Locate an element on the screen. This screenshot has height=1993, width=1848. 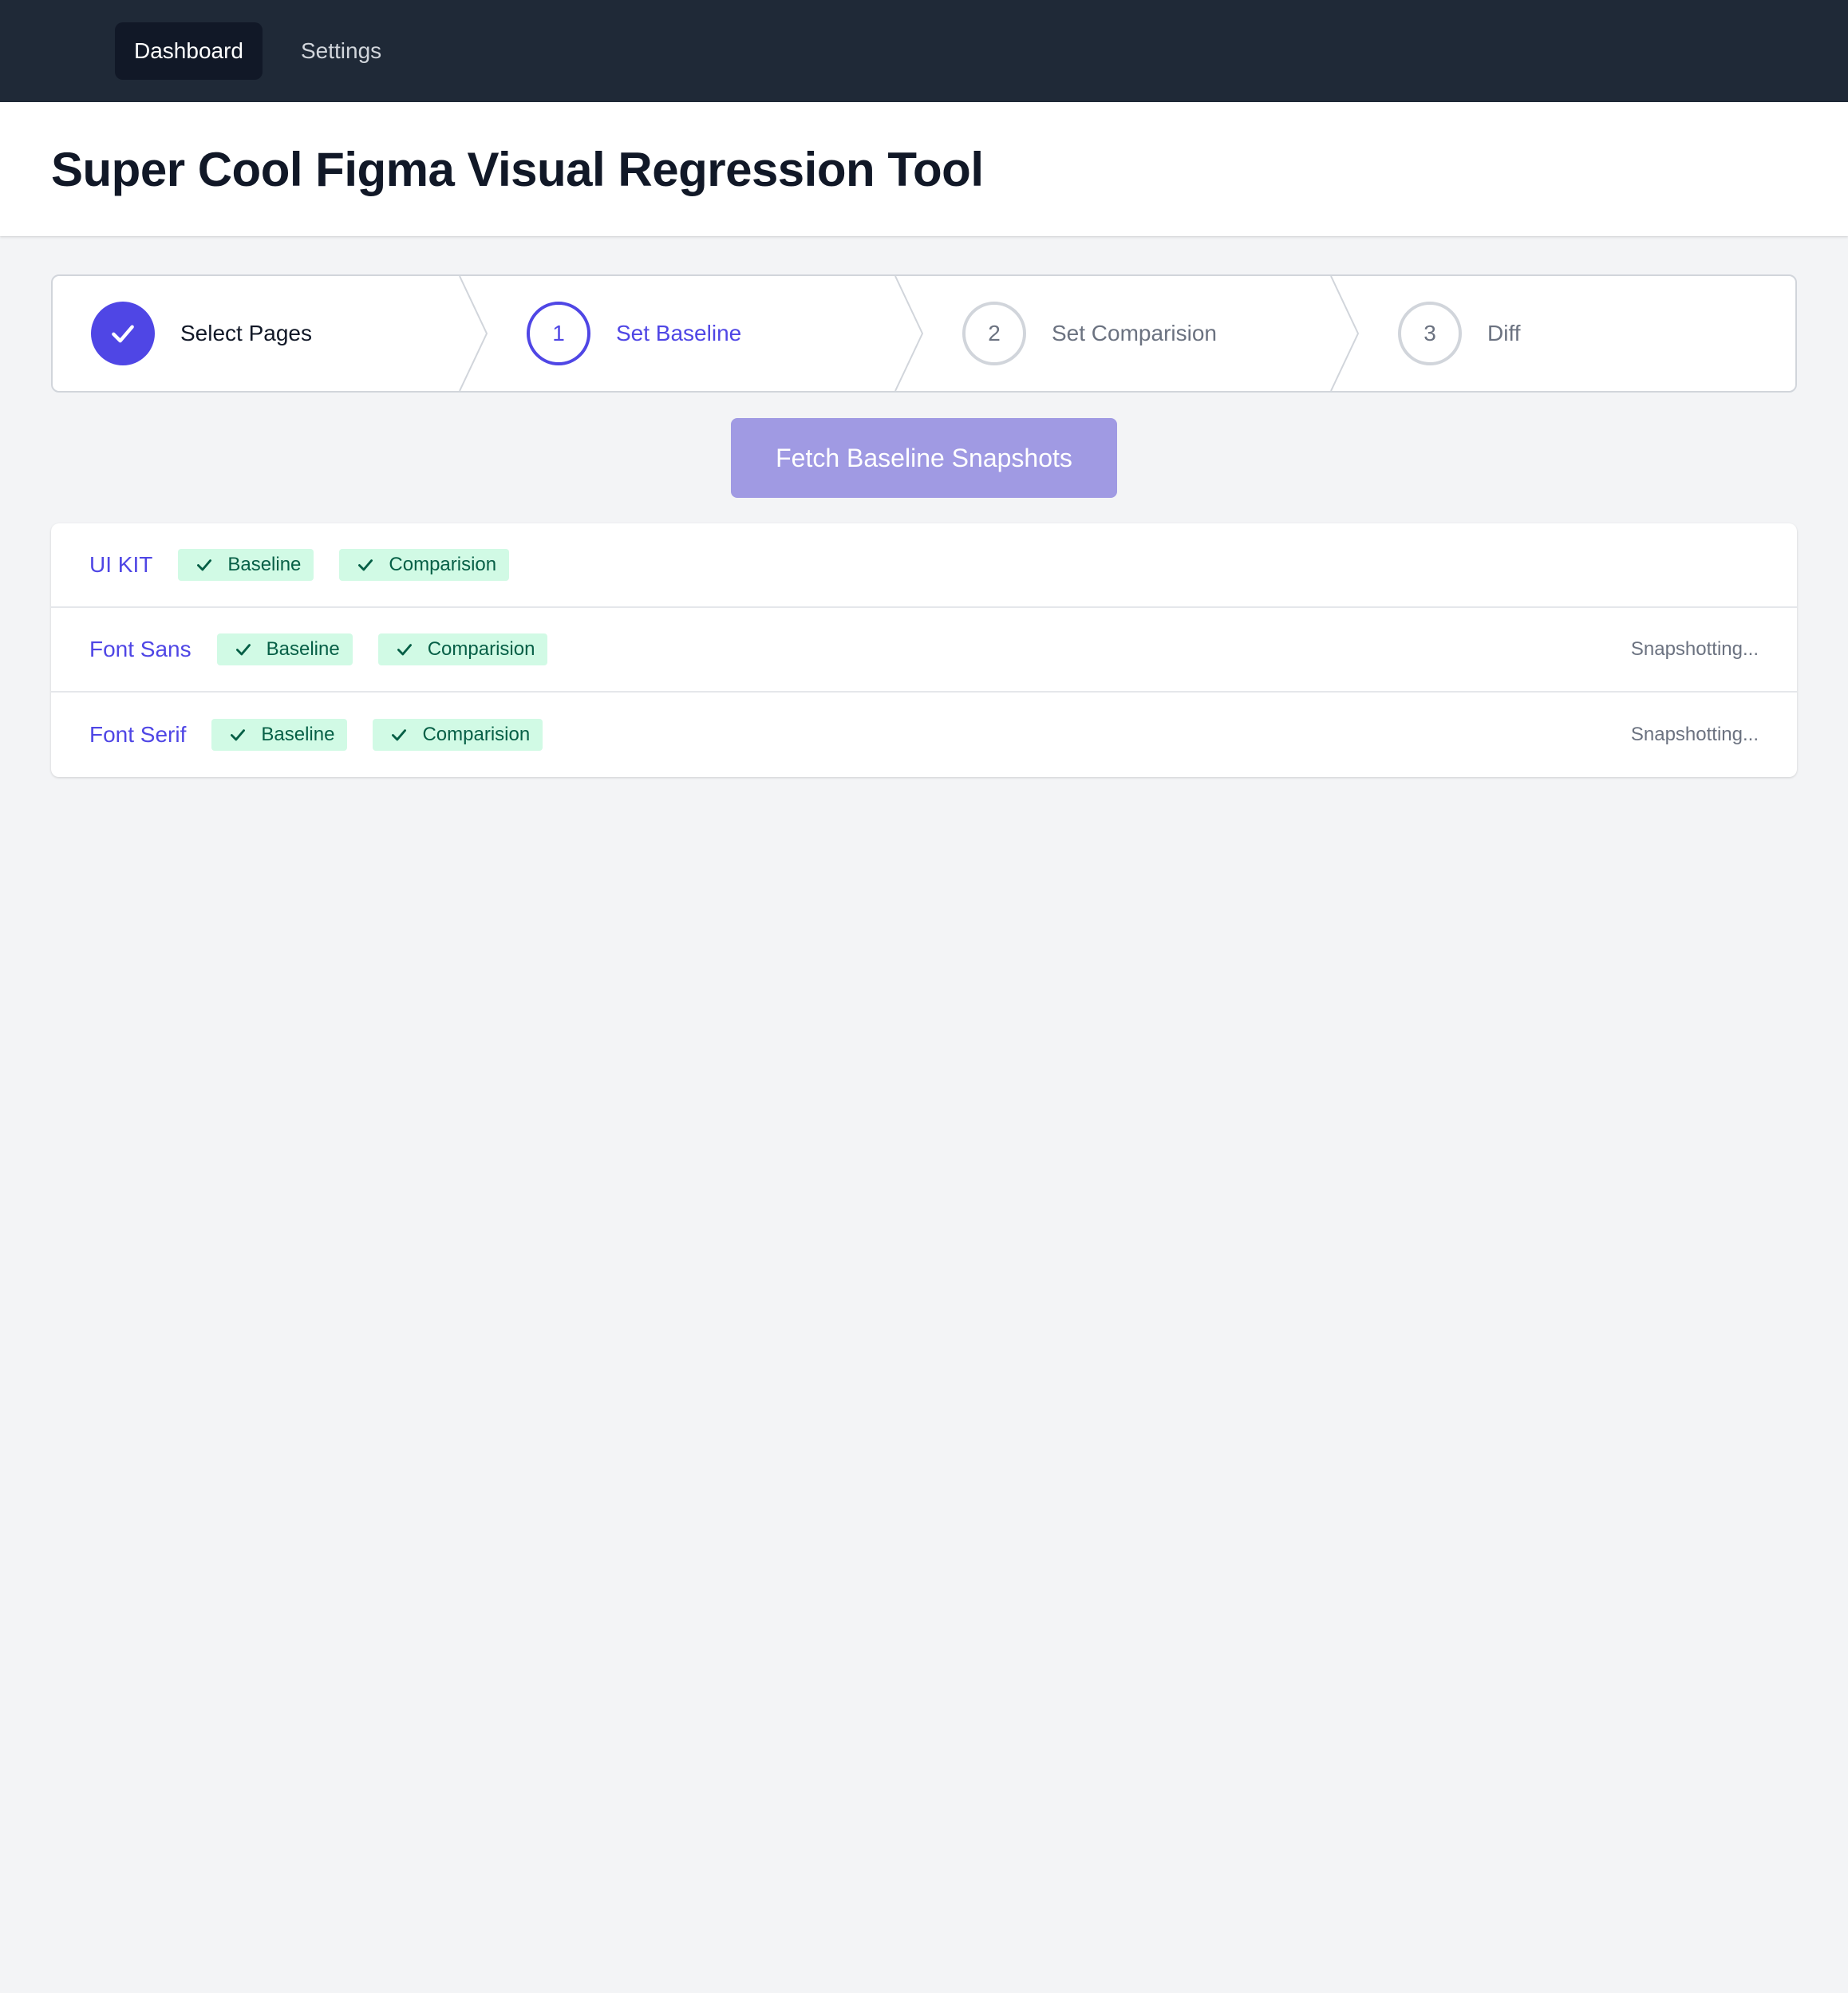
nav-item-dashboard: Dashboard is located at coordinates (189, 51).